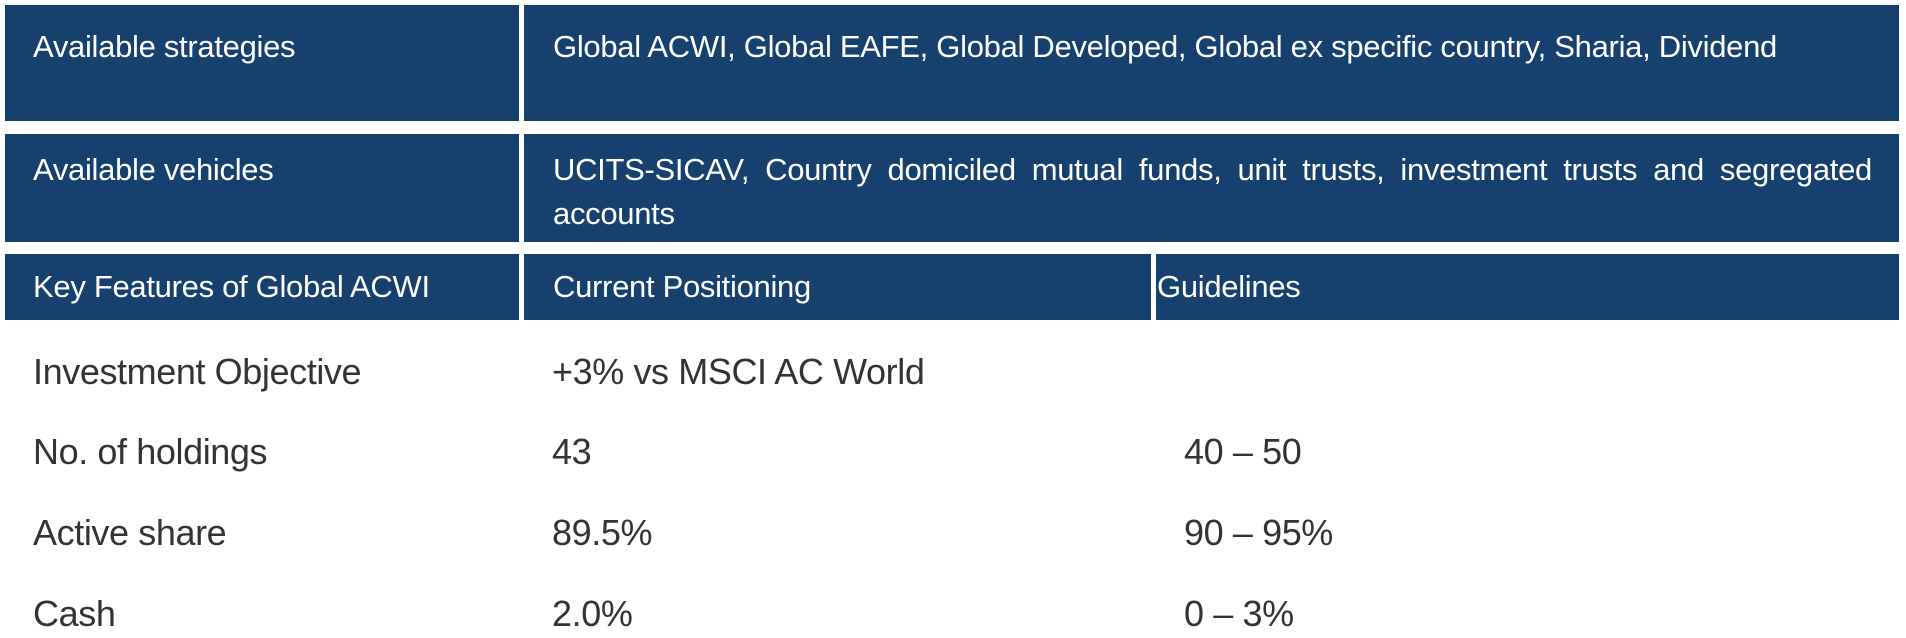  Describe the element at coordinates (1527, 287) in the screenshot. I see `header-cell-guidelines: Guidelines` at that location.